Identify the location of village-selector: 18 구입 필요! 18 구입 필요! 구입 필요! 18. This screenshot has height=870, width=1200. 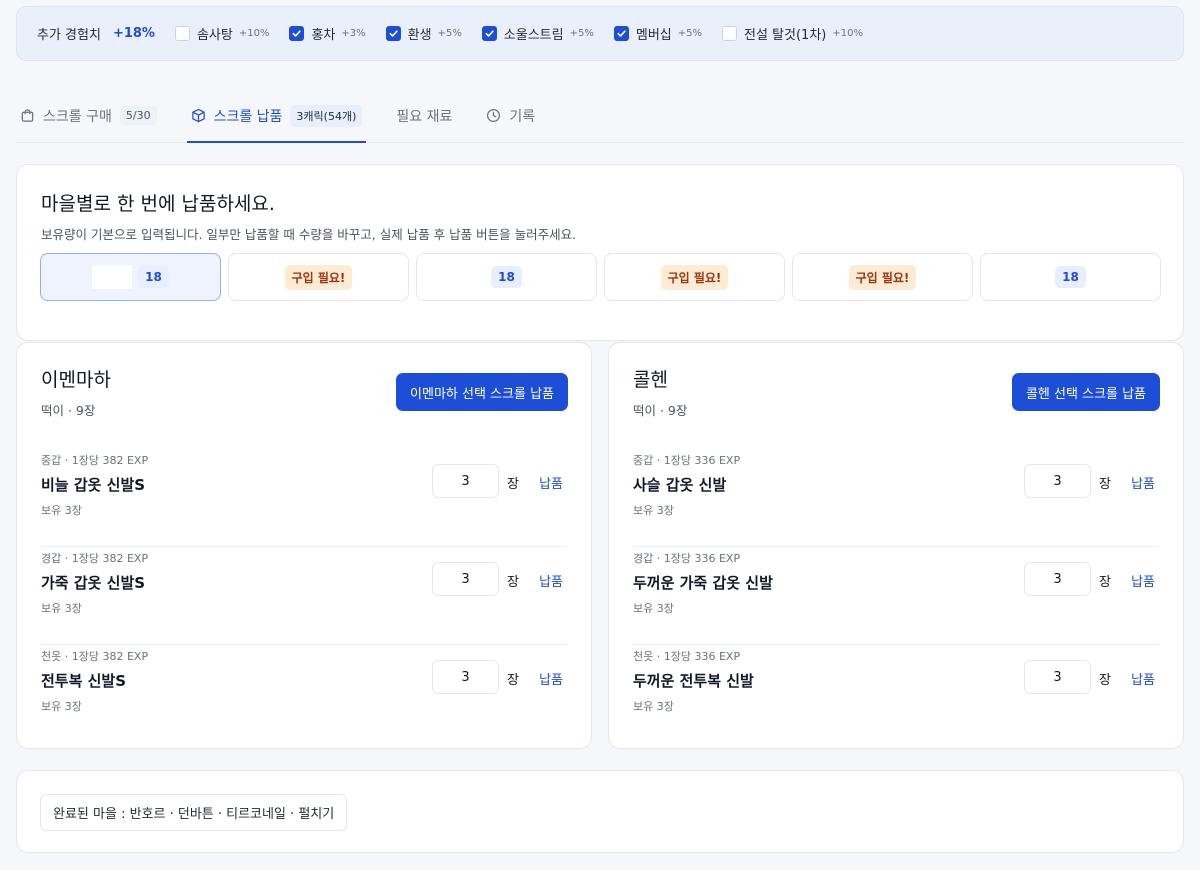
(604, 277).